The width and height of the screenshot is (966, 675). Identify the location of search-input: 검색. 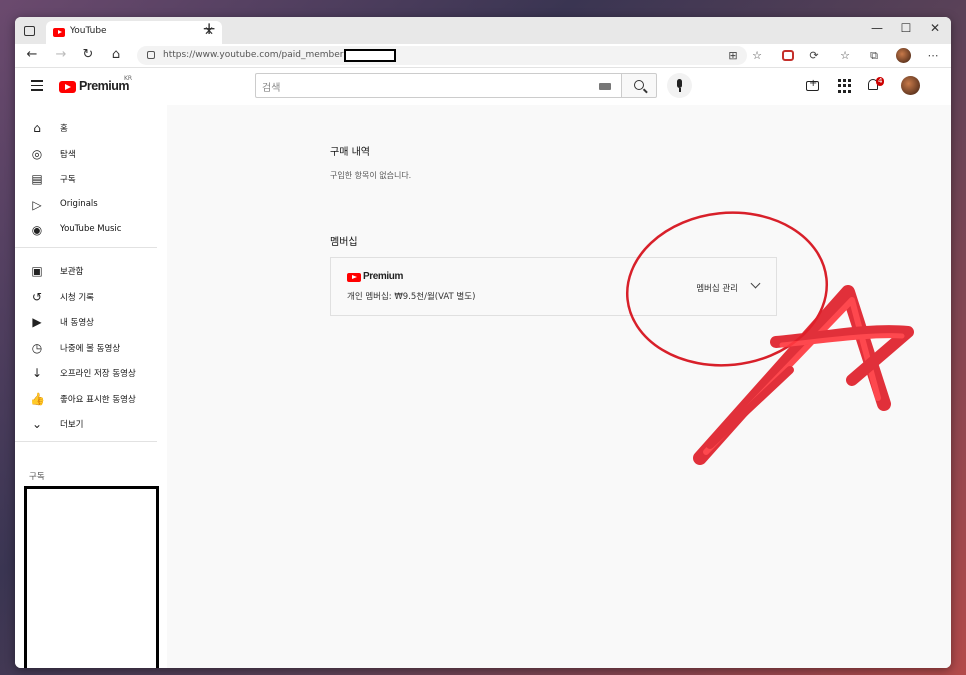
(438, 85).